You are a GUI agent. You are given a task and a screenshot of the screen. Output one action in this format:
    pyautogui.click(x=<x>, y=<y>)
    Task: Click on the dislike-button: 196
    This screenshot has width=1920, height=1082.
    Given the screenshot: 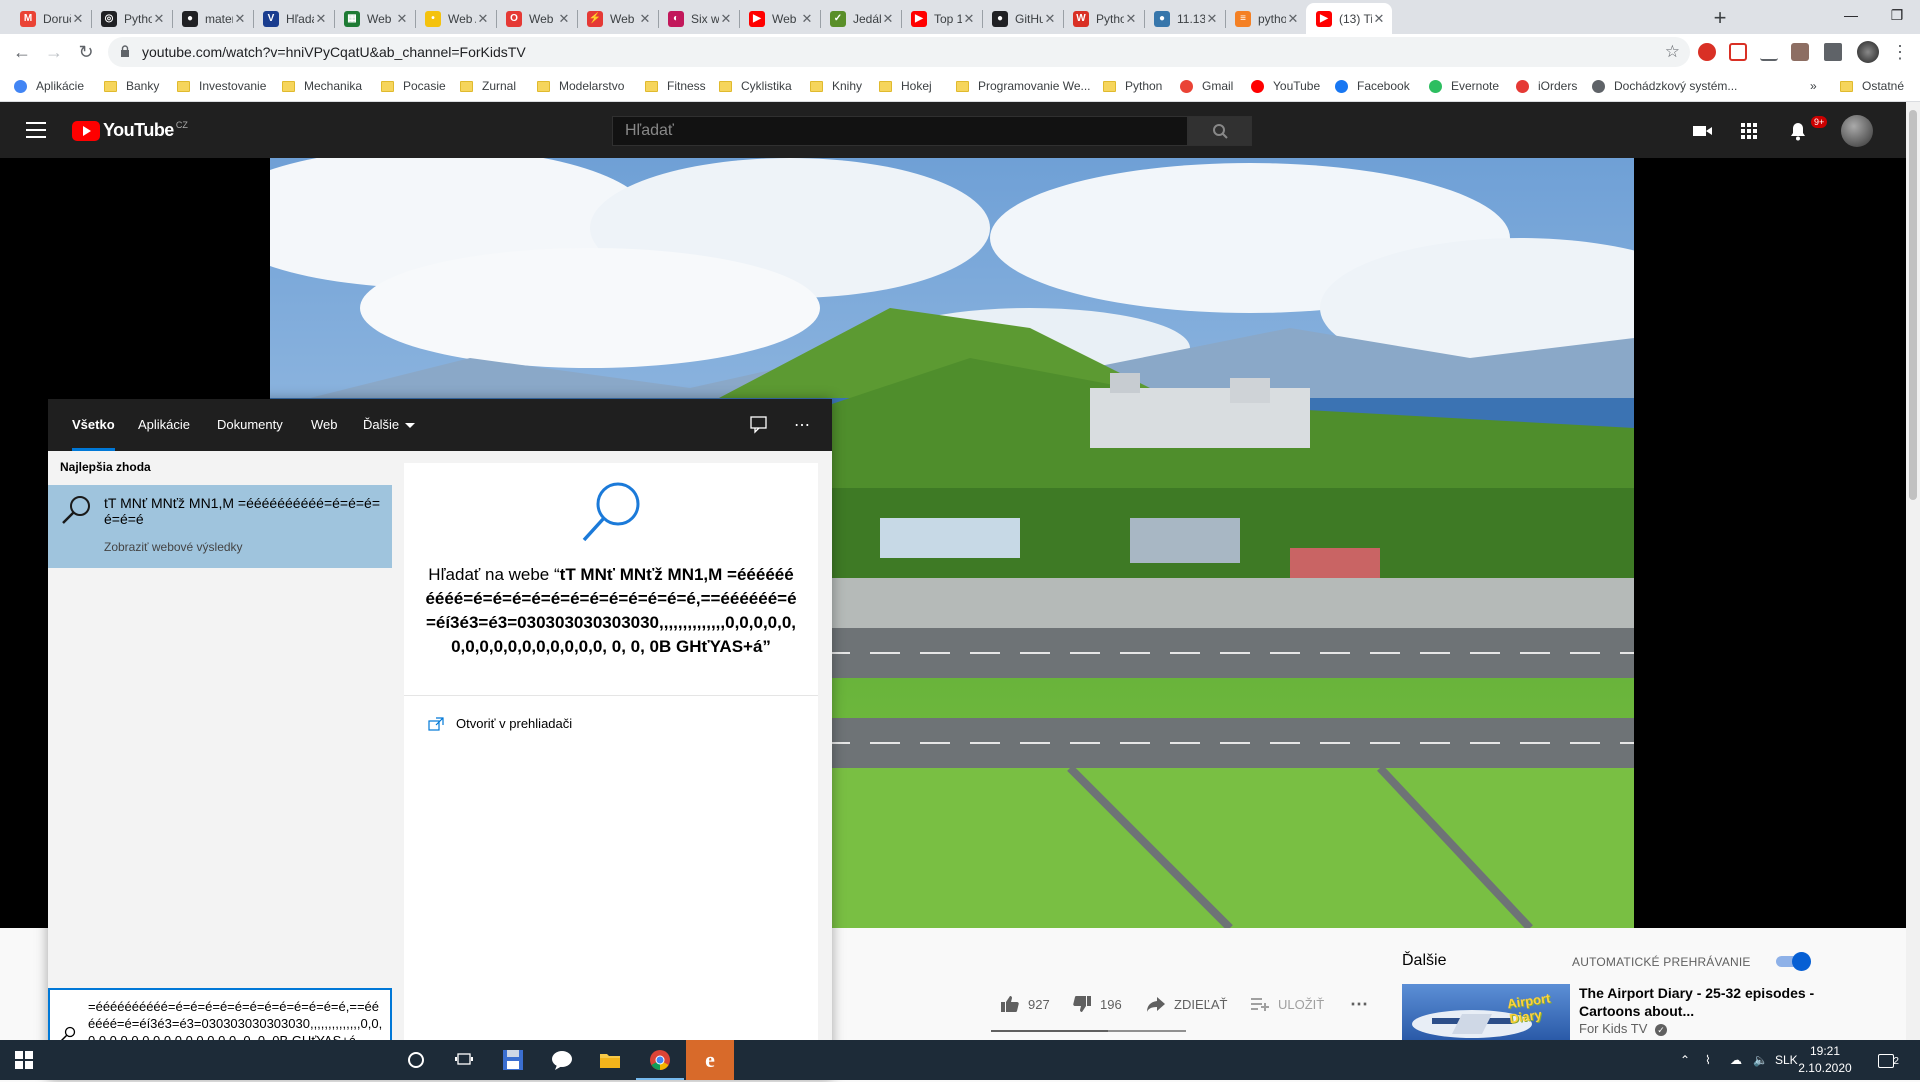 What is the action you would take?
    pyautogui.click(x=1097, y=1004)
    